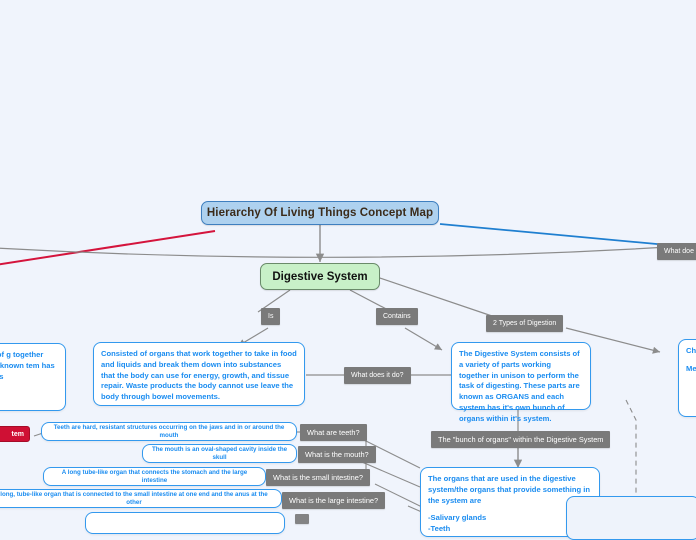  I want to click on edge-label-two-types-of-digestion: 2 Types of Digestion, so click(525, 323).